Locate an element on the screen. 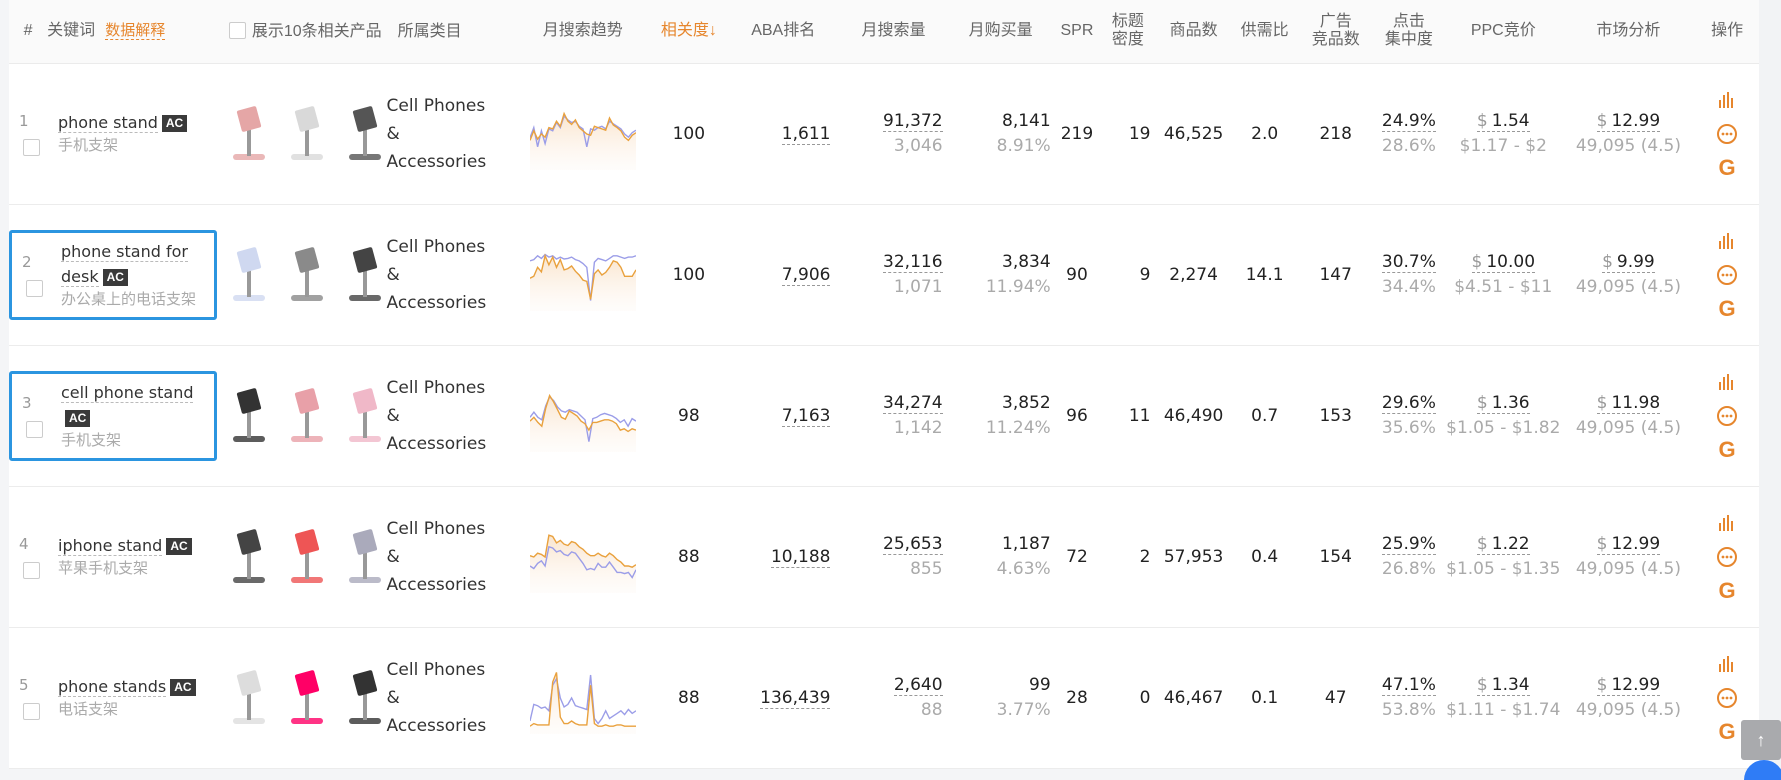 Image resolution: width=1781 pixels, height=780 pixels. ppc-bid: $1.36 is located at coordinates (1503, 403).